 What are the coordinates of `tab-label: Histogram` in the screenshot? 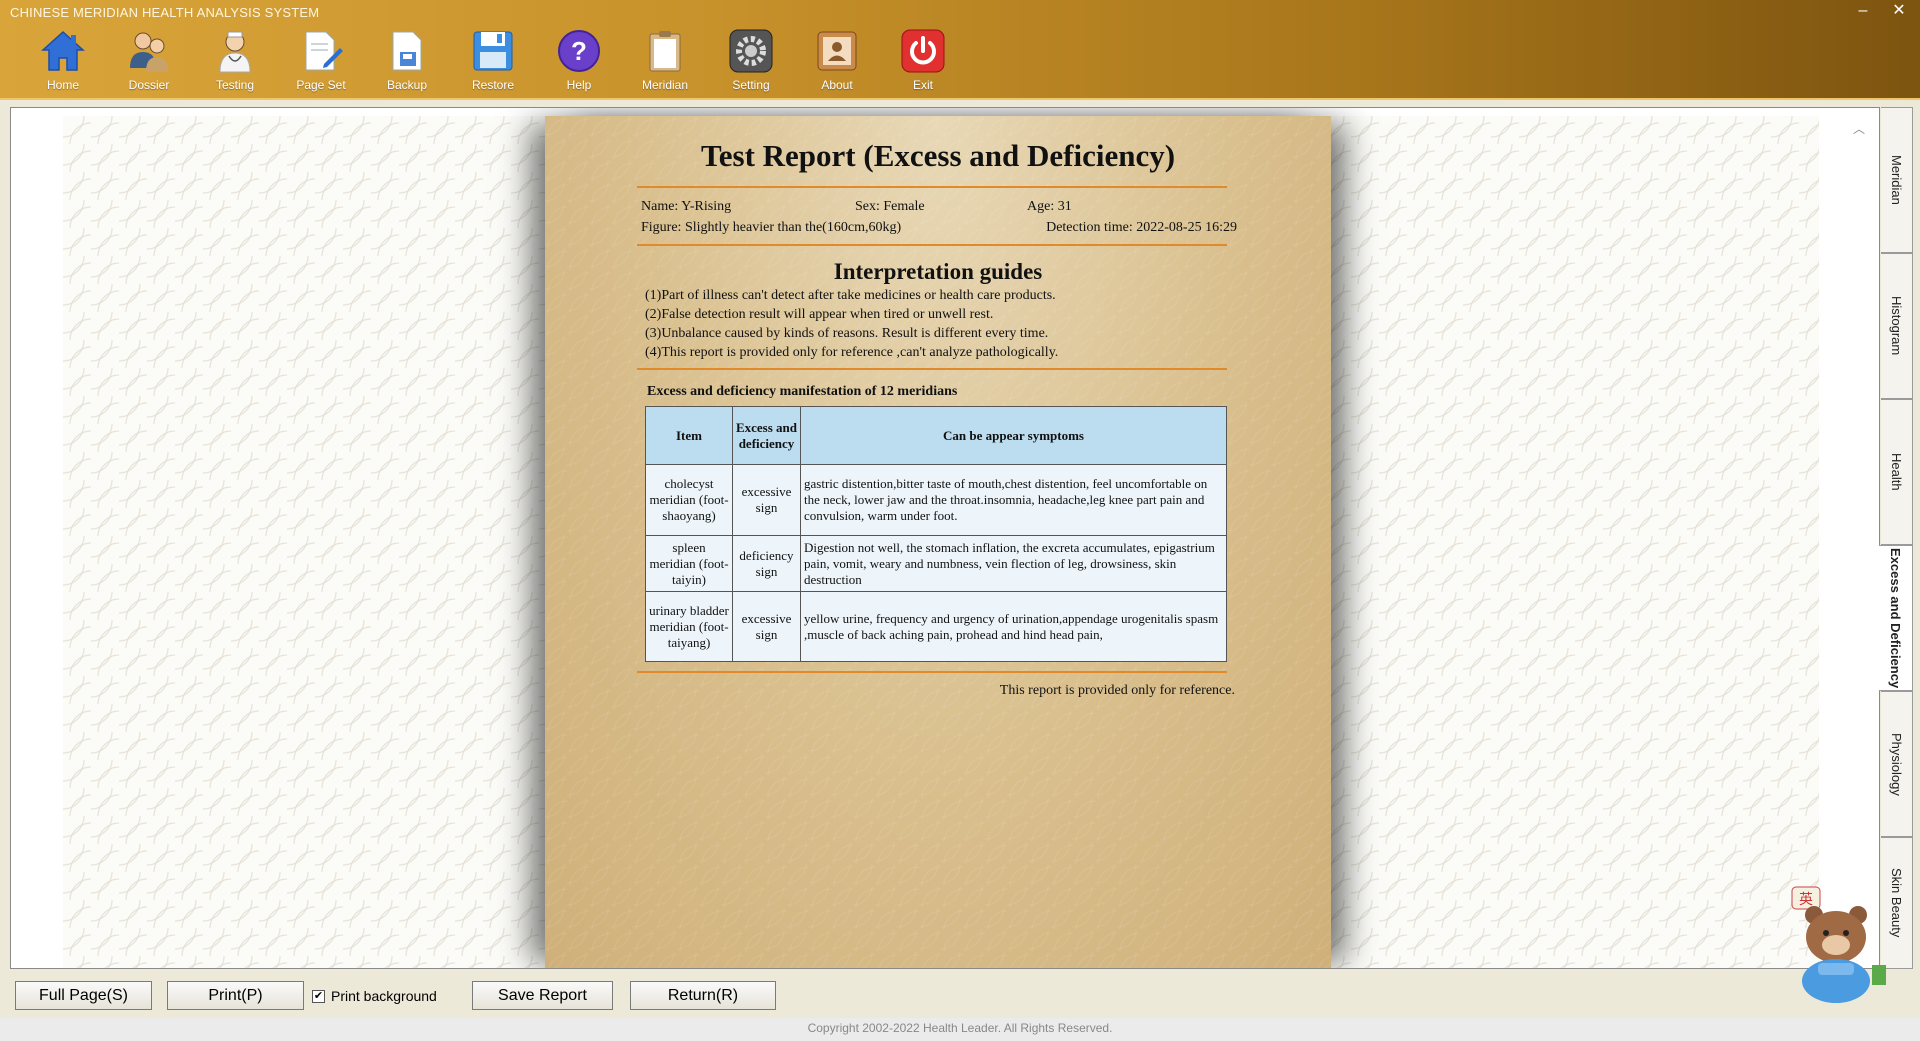 It's located at (1896, 326).